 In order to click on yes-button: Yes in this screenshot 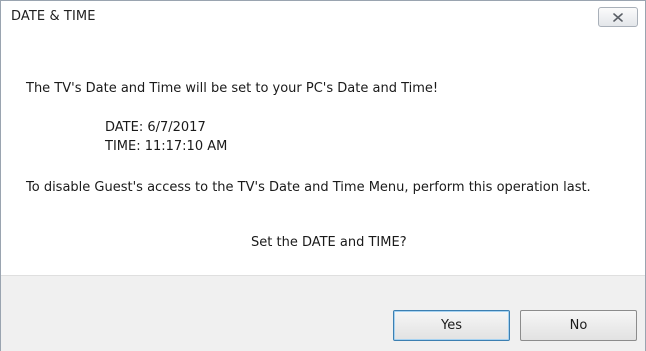, I will do `click(451, 325)`.